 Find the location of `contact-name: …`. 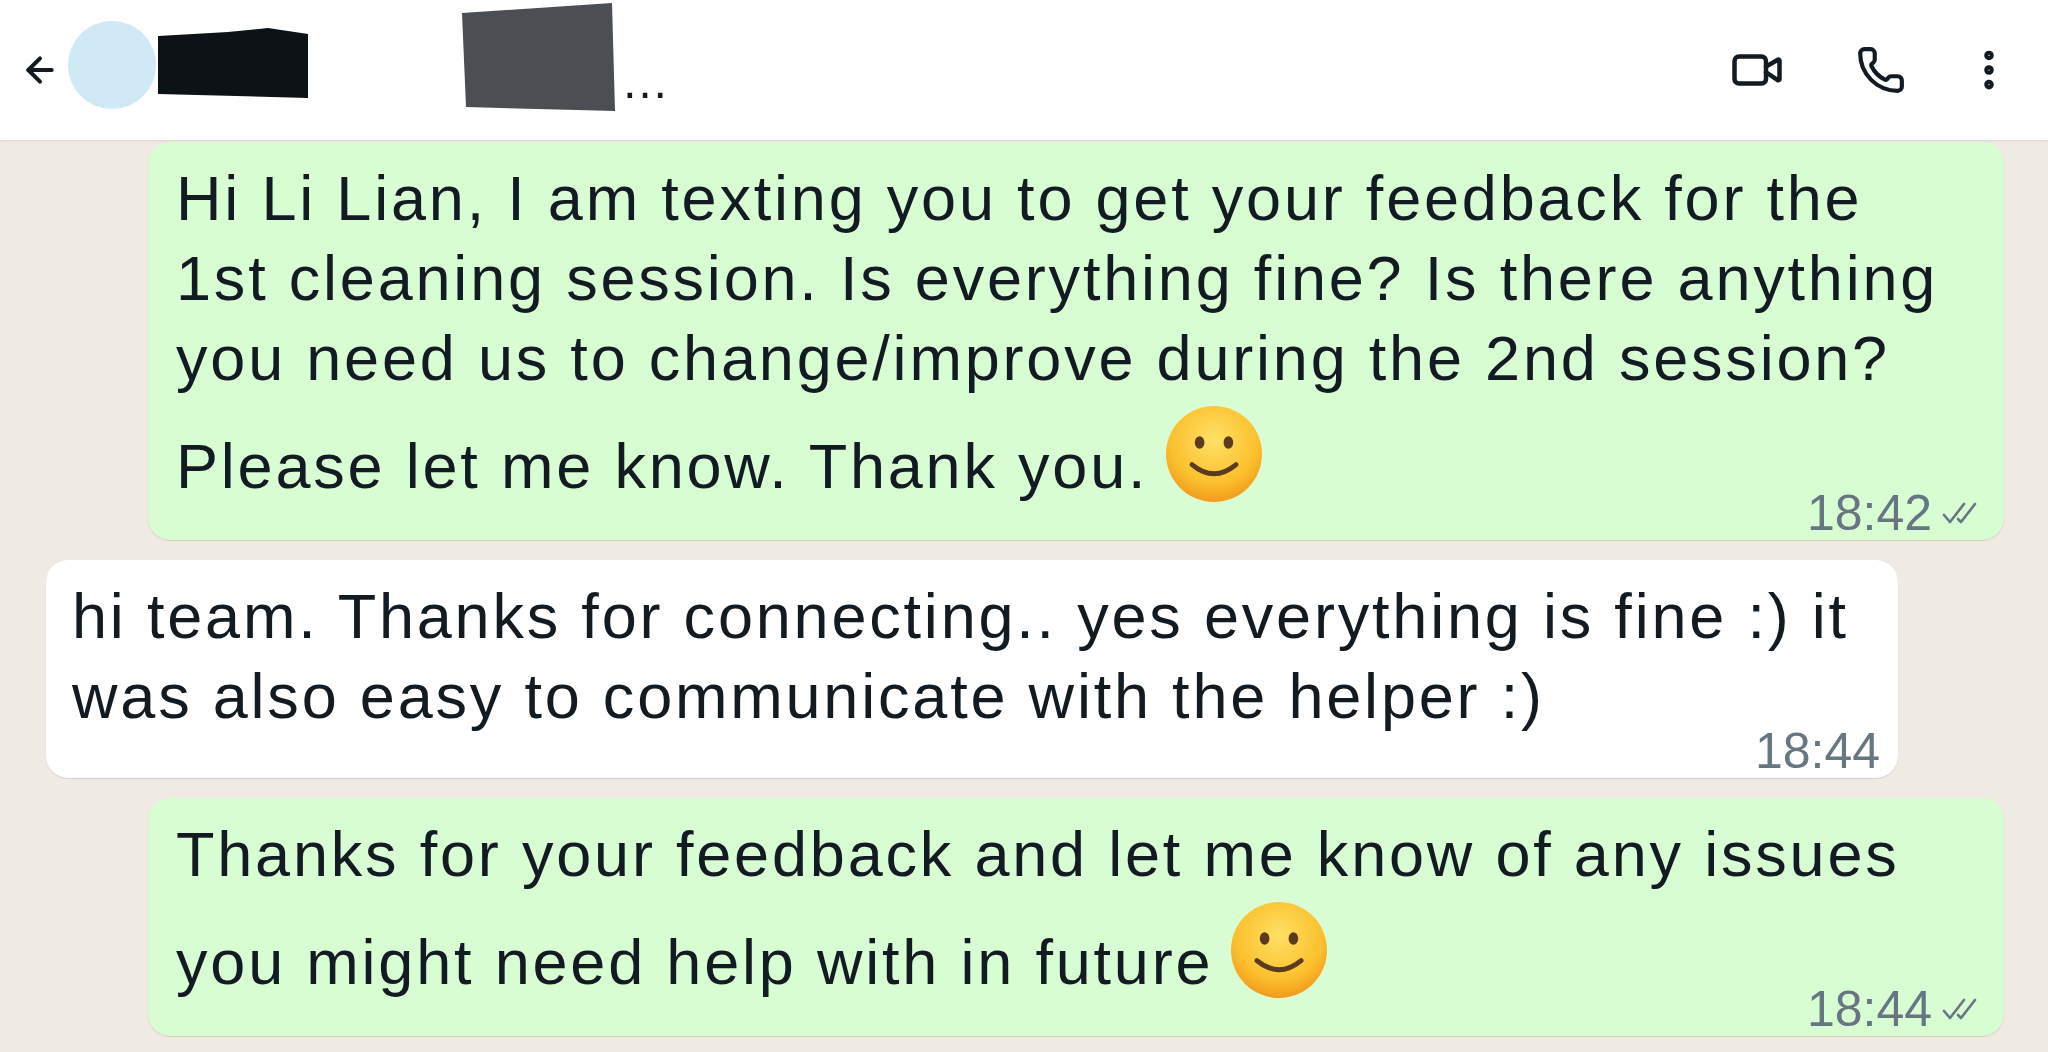

contact-name: … is located at coordinates (645, 82).